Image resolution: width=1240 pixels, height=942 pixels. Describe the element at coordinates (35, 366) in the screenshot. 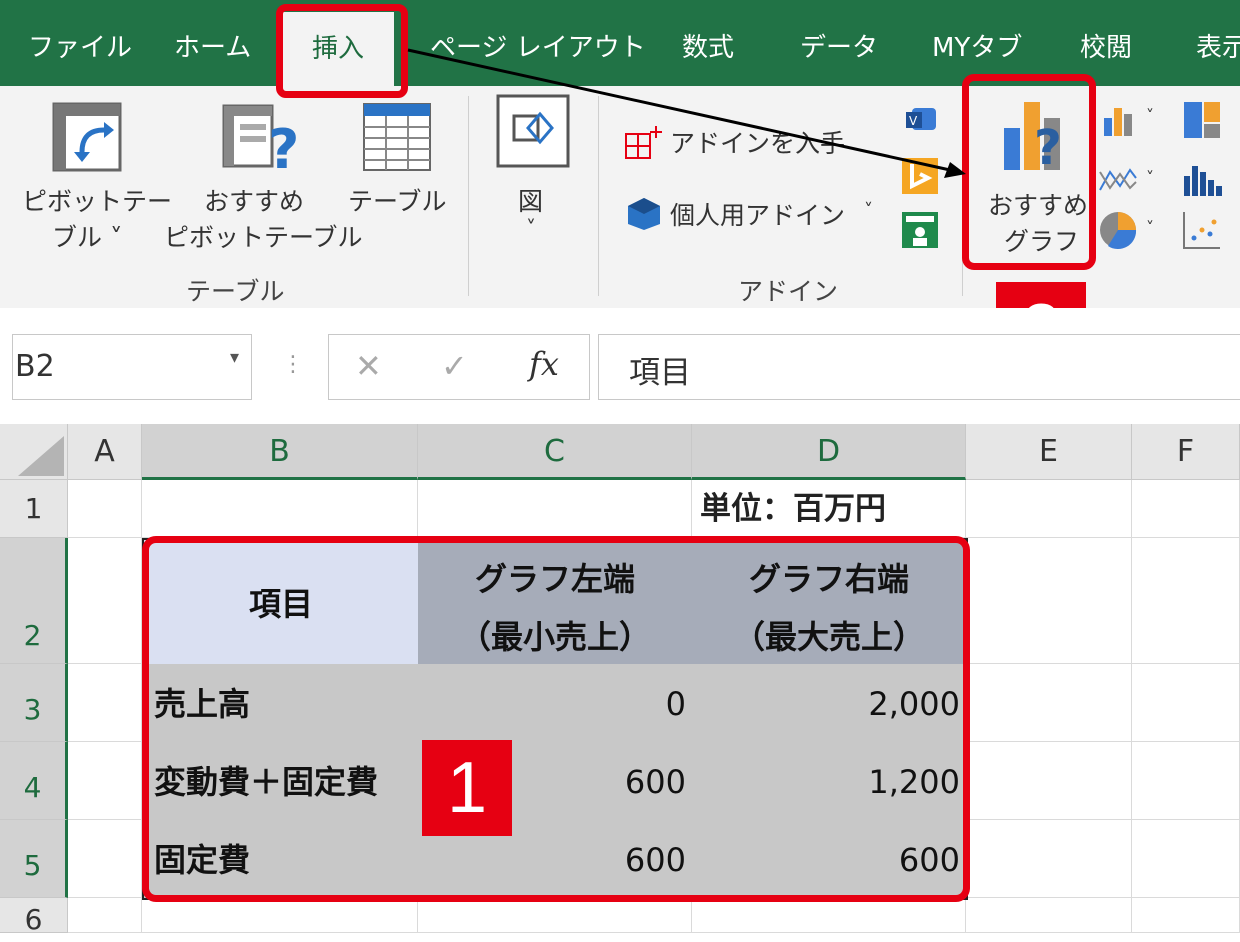

I see `name-box-value: B2` at that location.